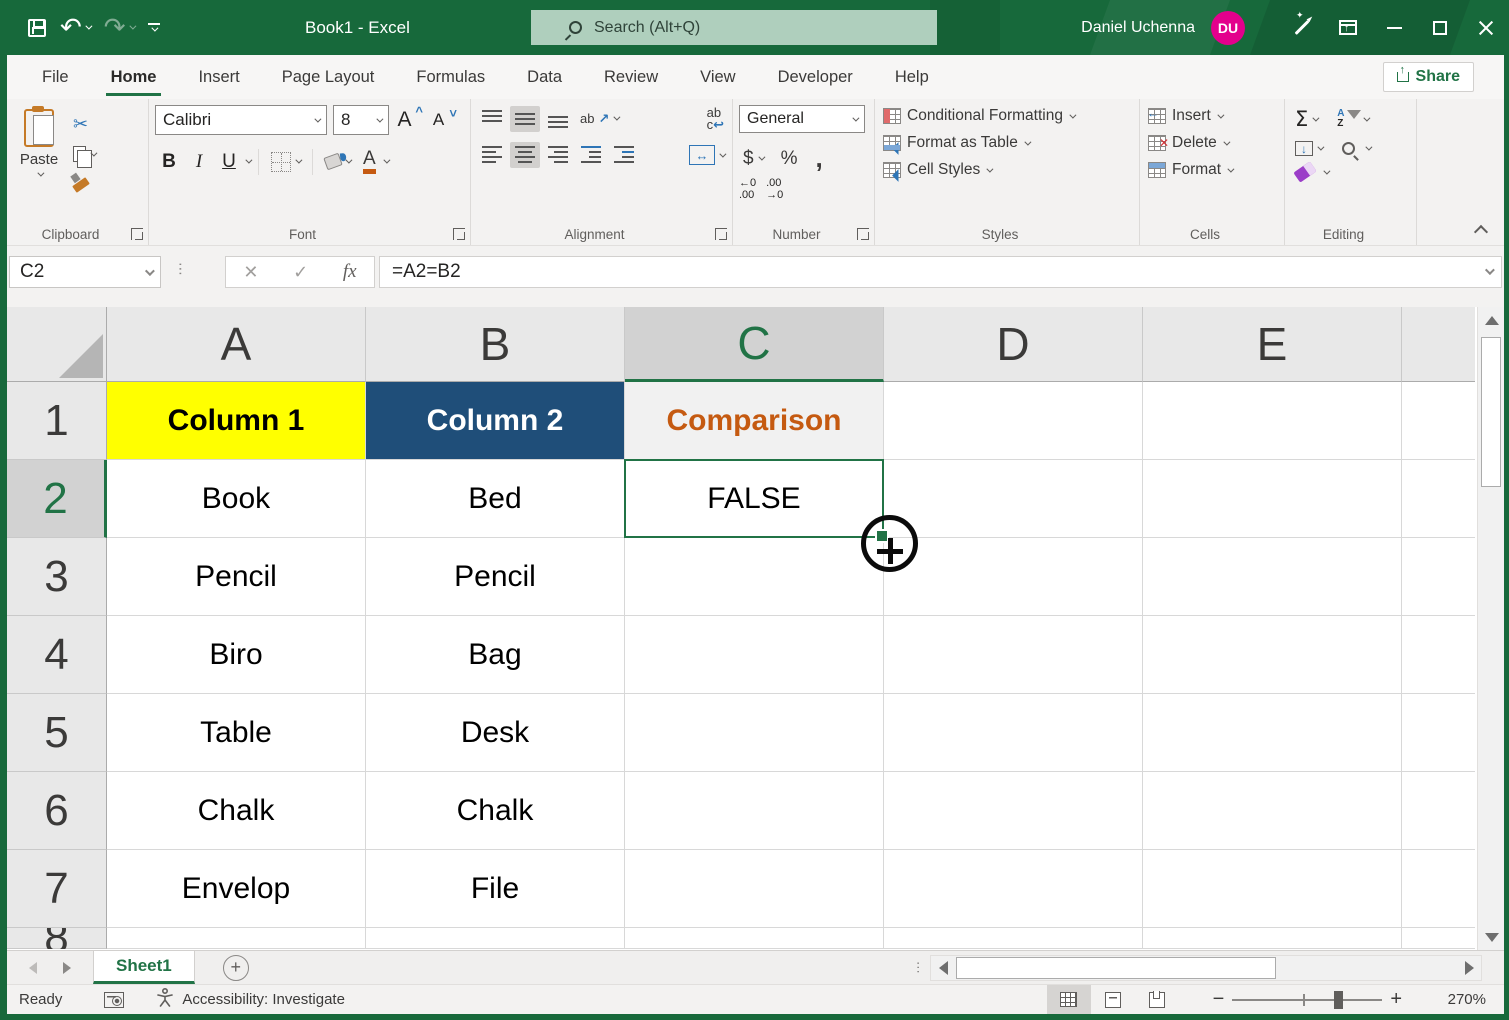 Image resolution: width=1509 pixels, height=1020 pixels. Describe the element at coordinates (624, 155) in the screenshot. I see `increase-indent-button` at that location.